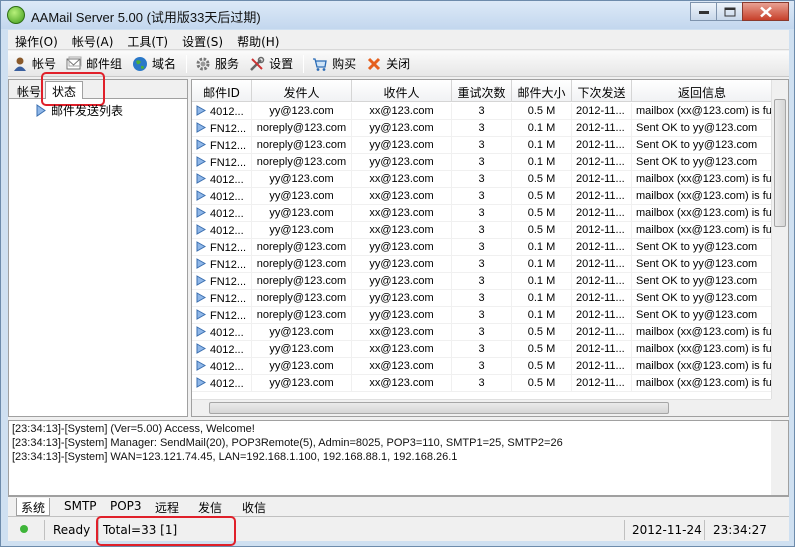  I want to click on col-return-info: 返回信息, so click(702, 91).